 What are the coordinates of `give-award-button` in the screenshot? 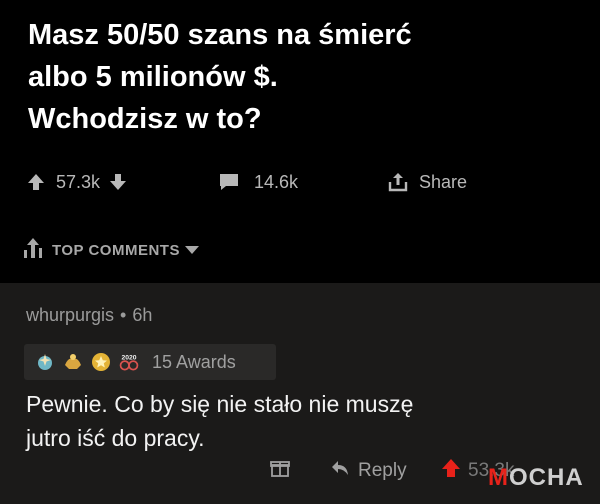 It's located at (280, 471).